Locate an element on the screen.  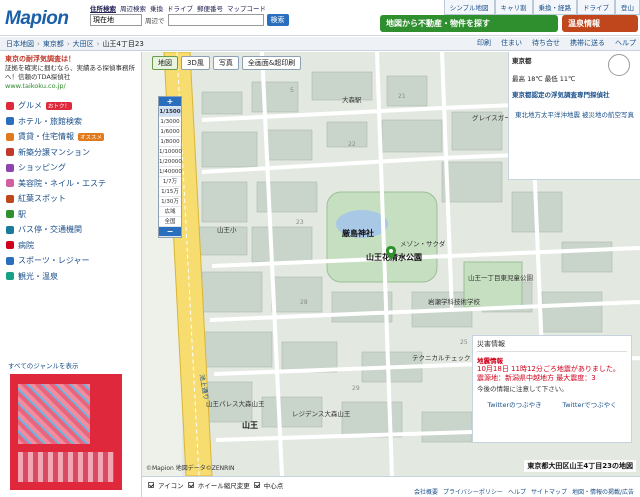
label-shrine: 厳島神社 is located at coordinates (358, 233).